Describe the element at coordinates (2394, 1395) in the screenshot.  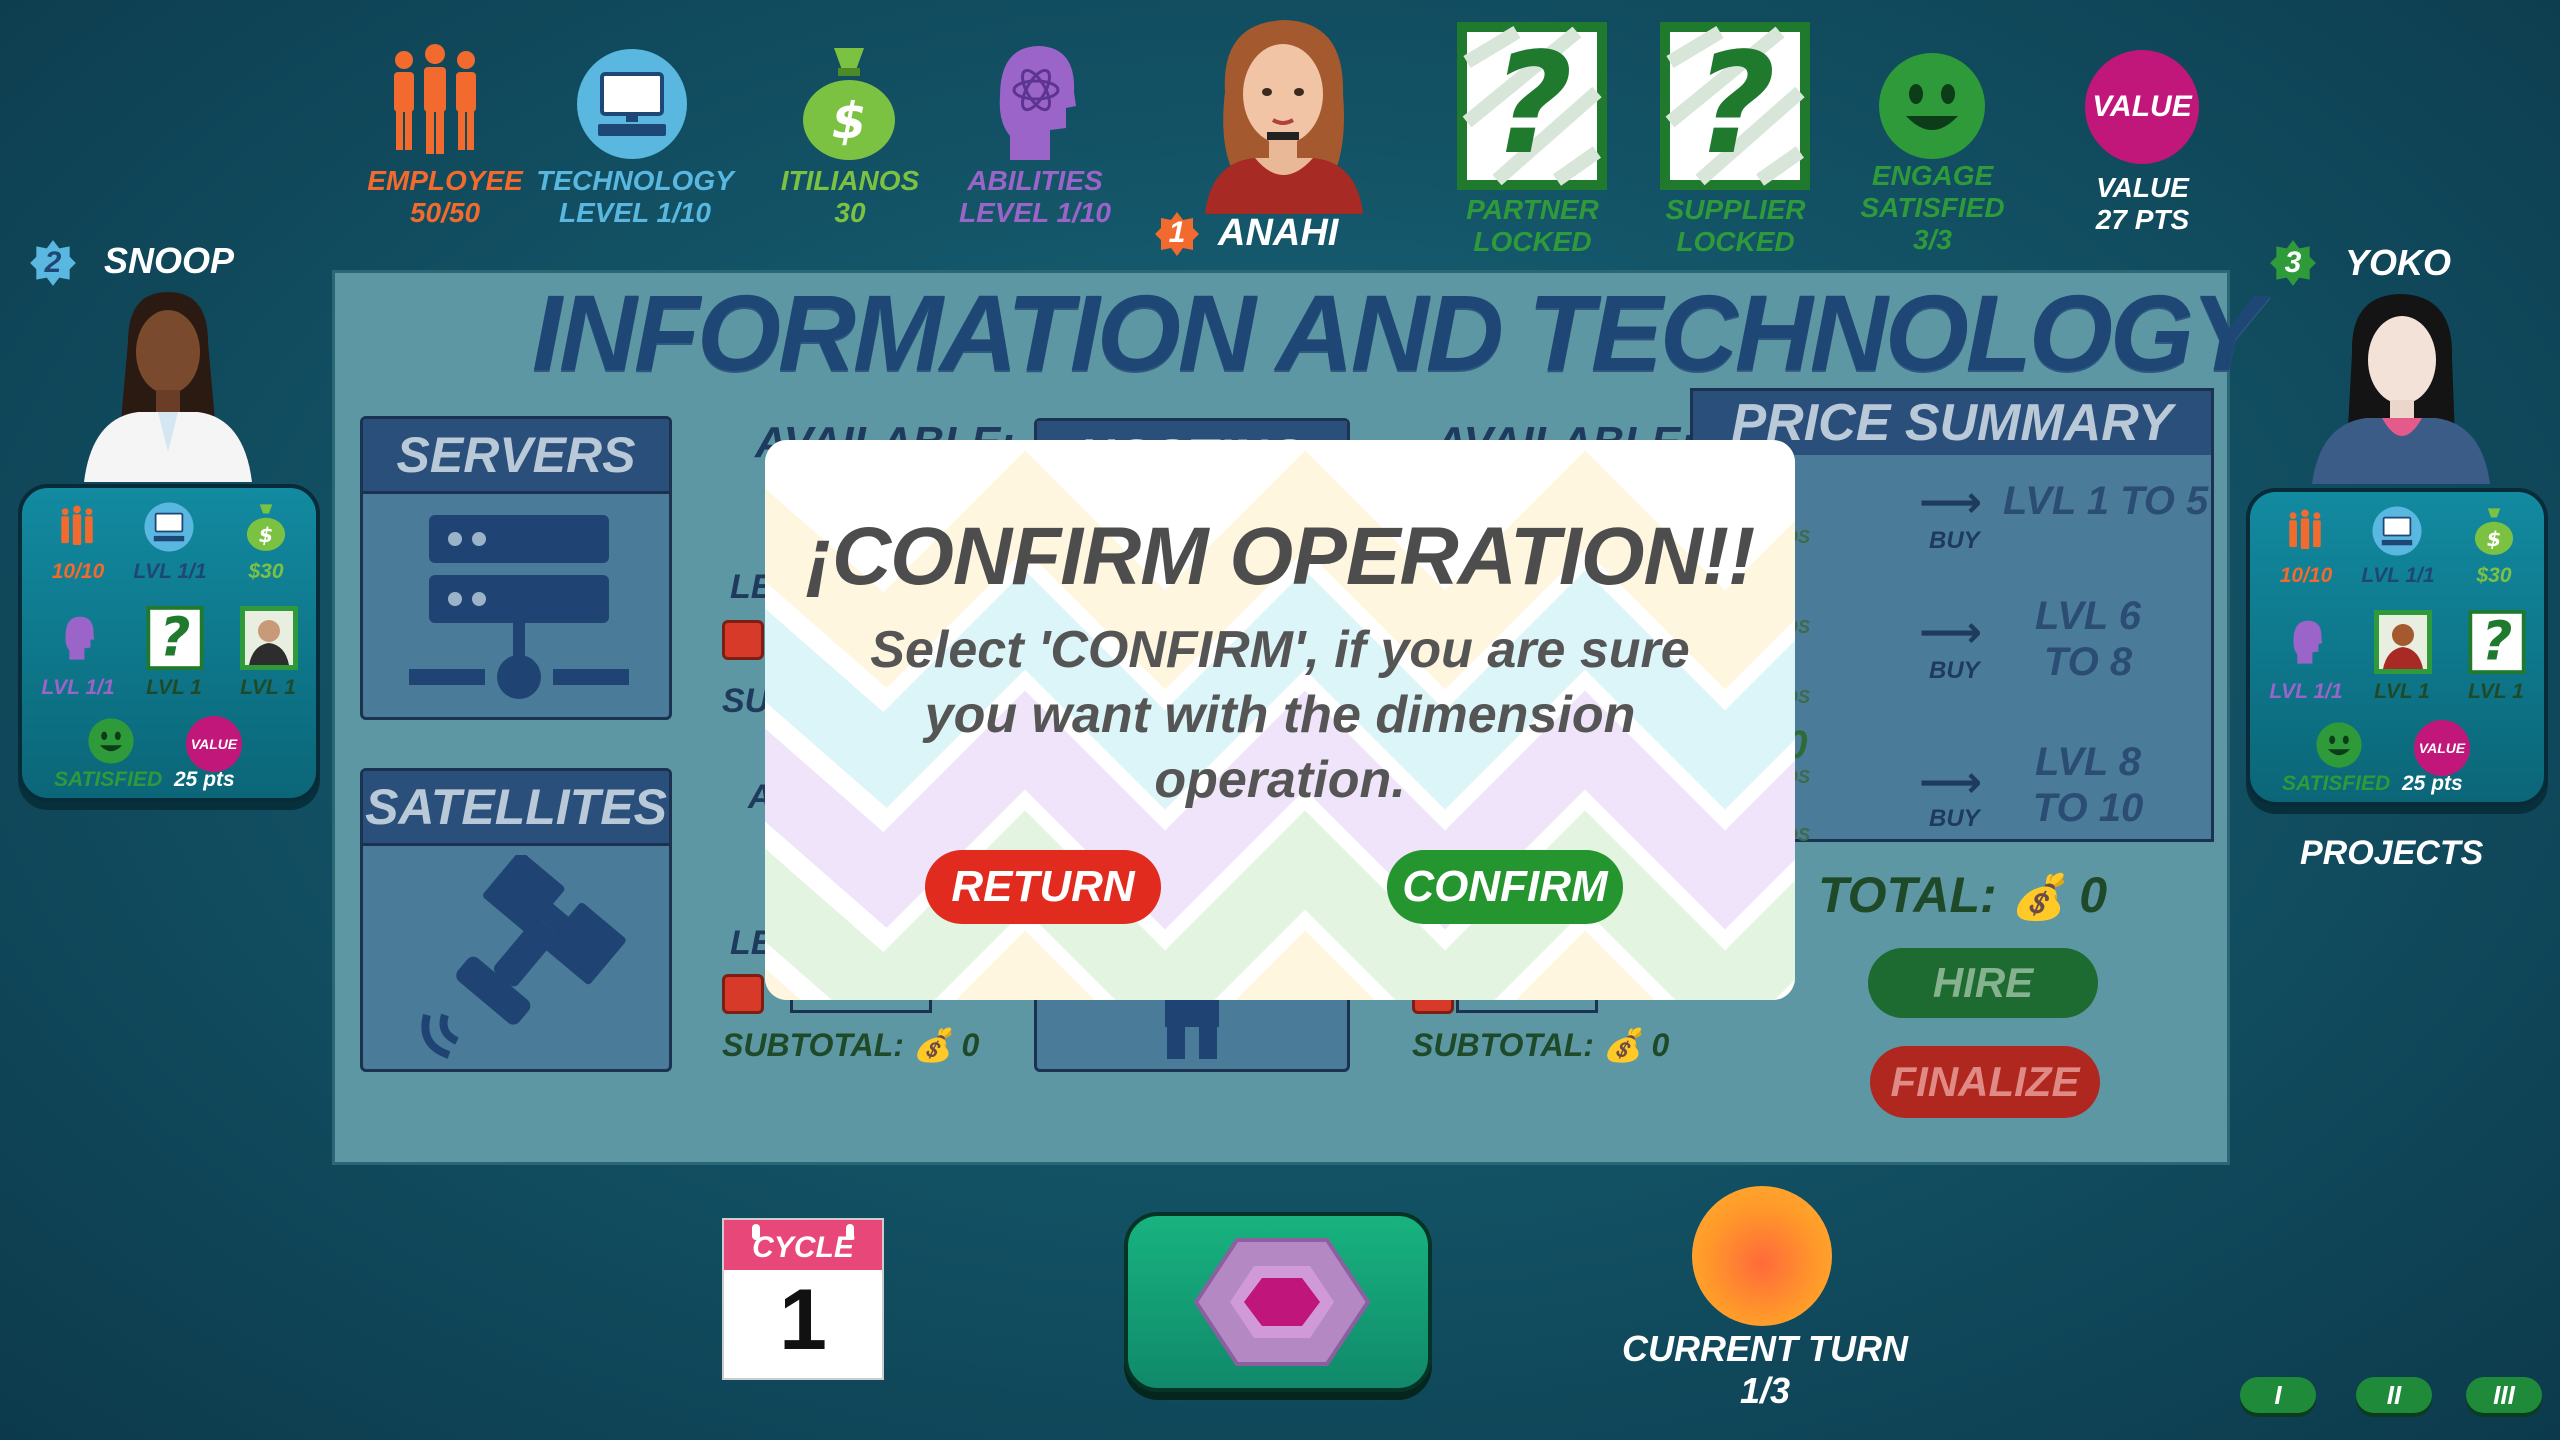
I see `nav-button-2: II` at that location.